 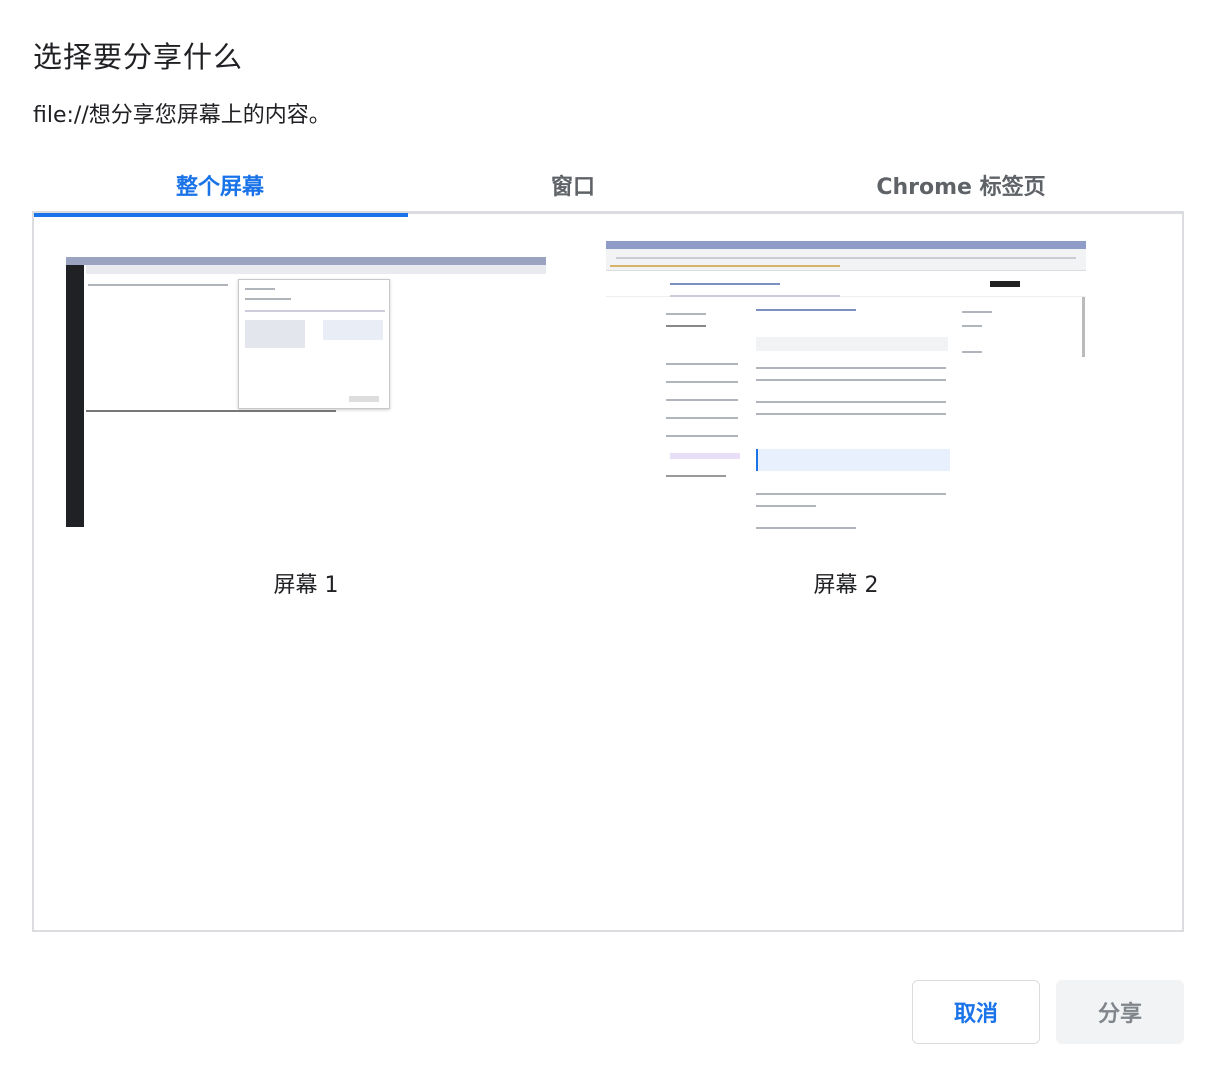 I want to click on screen-option-1: 屏幕 1, so click(x=306, y=421).